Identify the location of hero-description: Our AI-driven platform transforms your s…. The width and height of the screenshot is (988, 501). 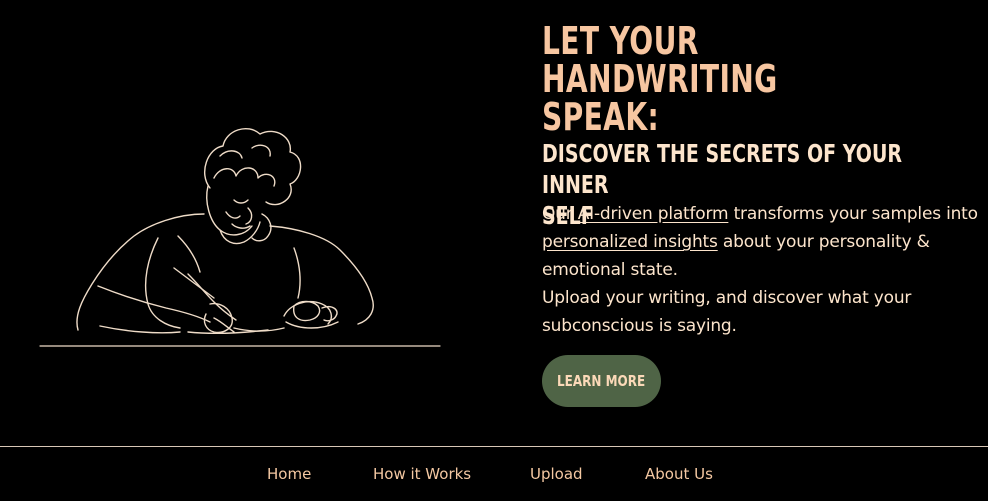
(762, 270).